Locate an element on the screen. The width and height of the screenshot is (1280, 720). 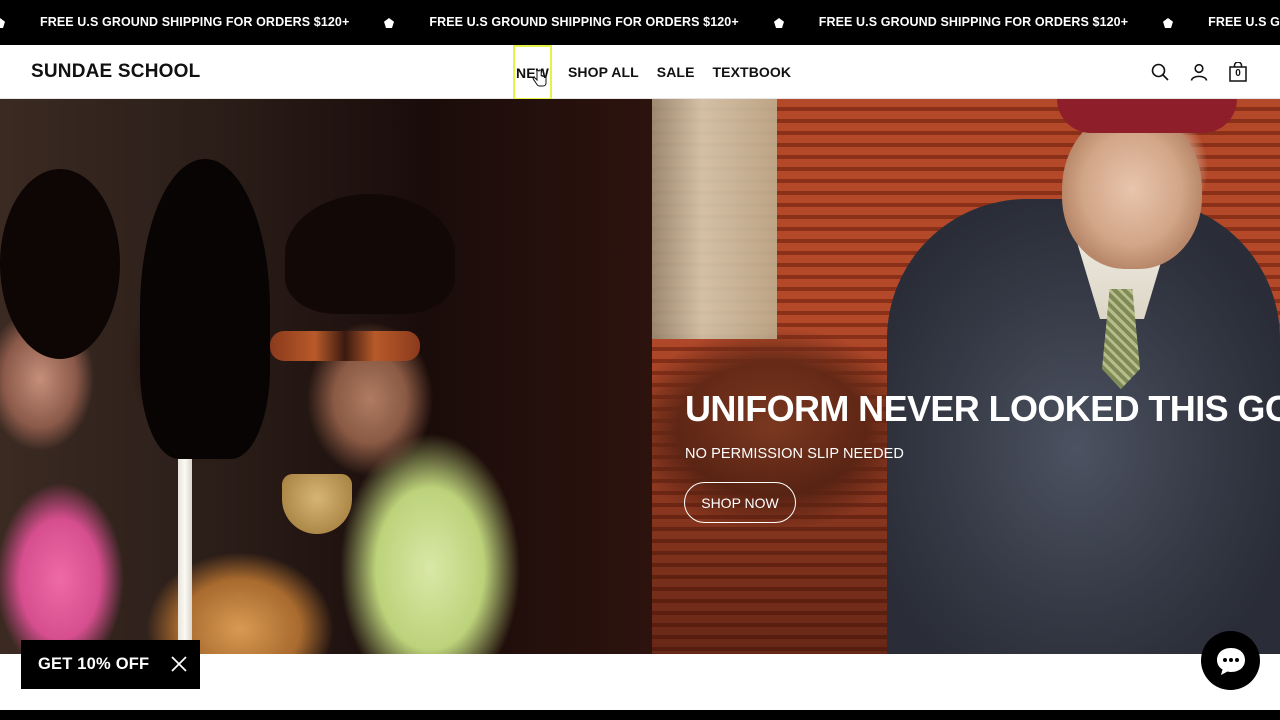
logo: SUNDAE SCHOOL is located at coordinates (115, 72).